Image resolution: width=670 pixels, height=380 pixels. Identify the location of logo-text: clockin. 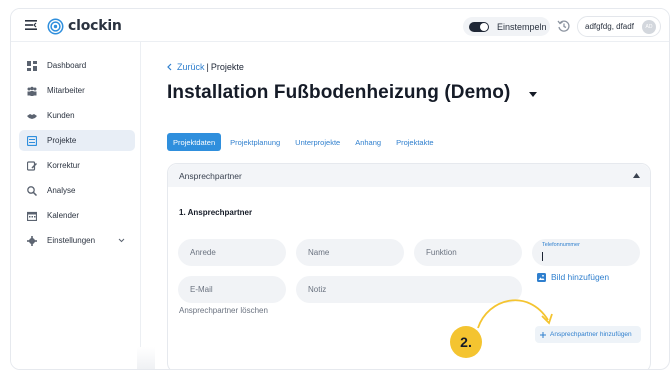
(95, 26).